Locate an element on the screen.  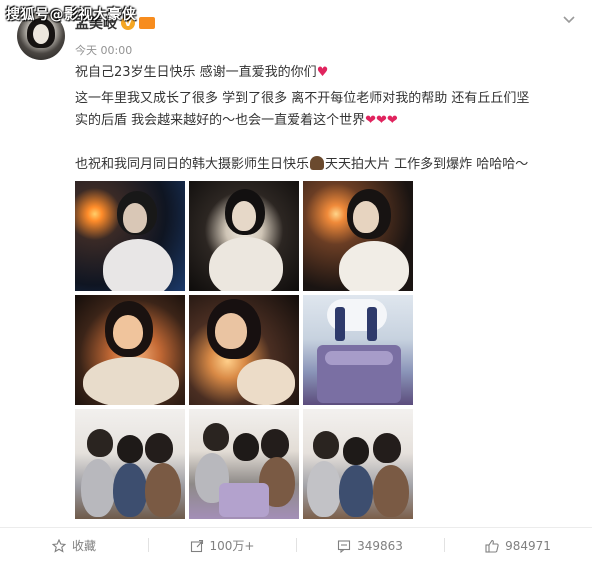
post-timestamp: 今天 00:00 is located at coordinates (103, 50).